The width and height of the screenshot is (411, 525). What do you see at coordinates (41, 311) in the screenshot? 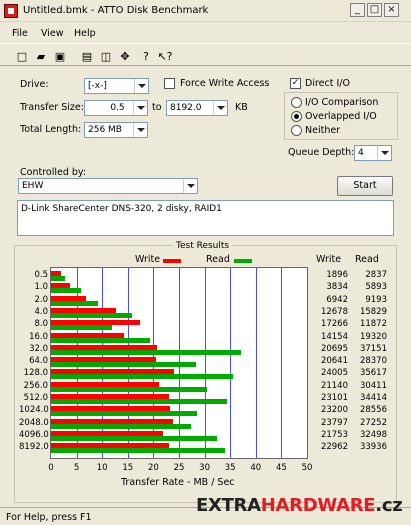
I see `y-tick-label: 4.0` at bounding box center [41, 311].